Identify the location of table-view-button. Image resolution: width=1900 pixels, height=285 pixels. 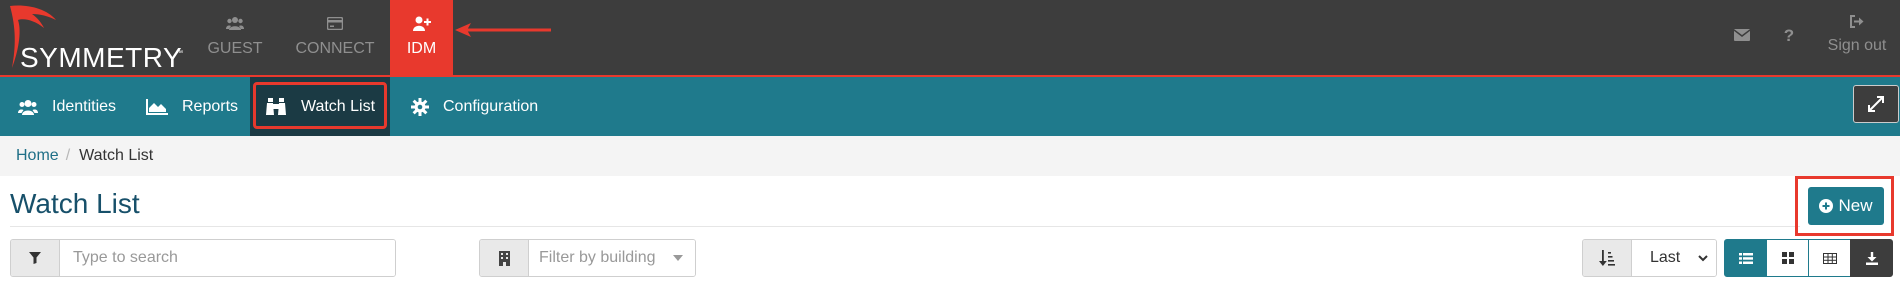
(1829, 258).